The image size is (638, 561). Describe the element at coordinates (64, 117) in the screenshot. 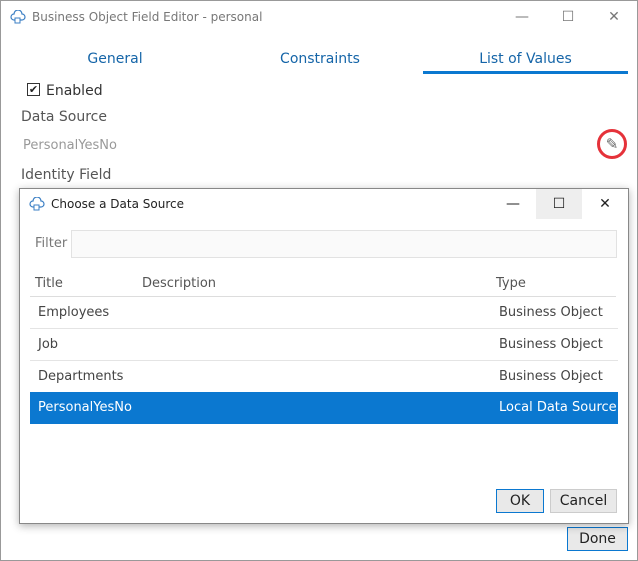

I see `data-source-label: Data Source` at that location.